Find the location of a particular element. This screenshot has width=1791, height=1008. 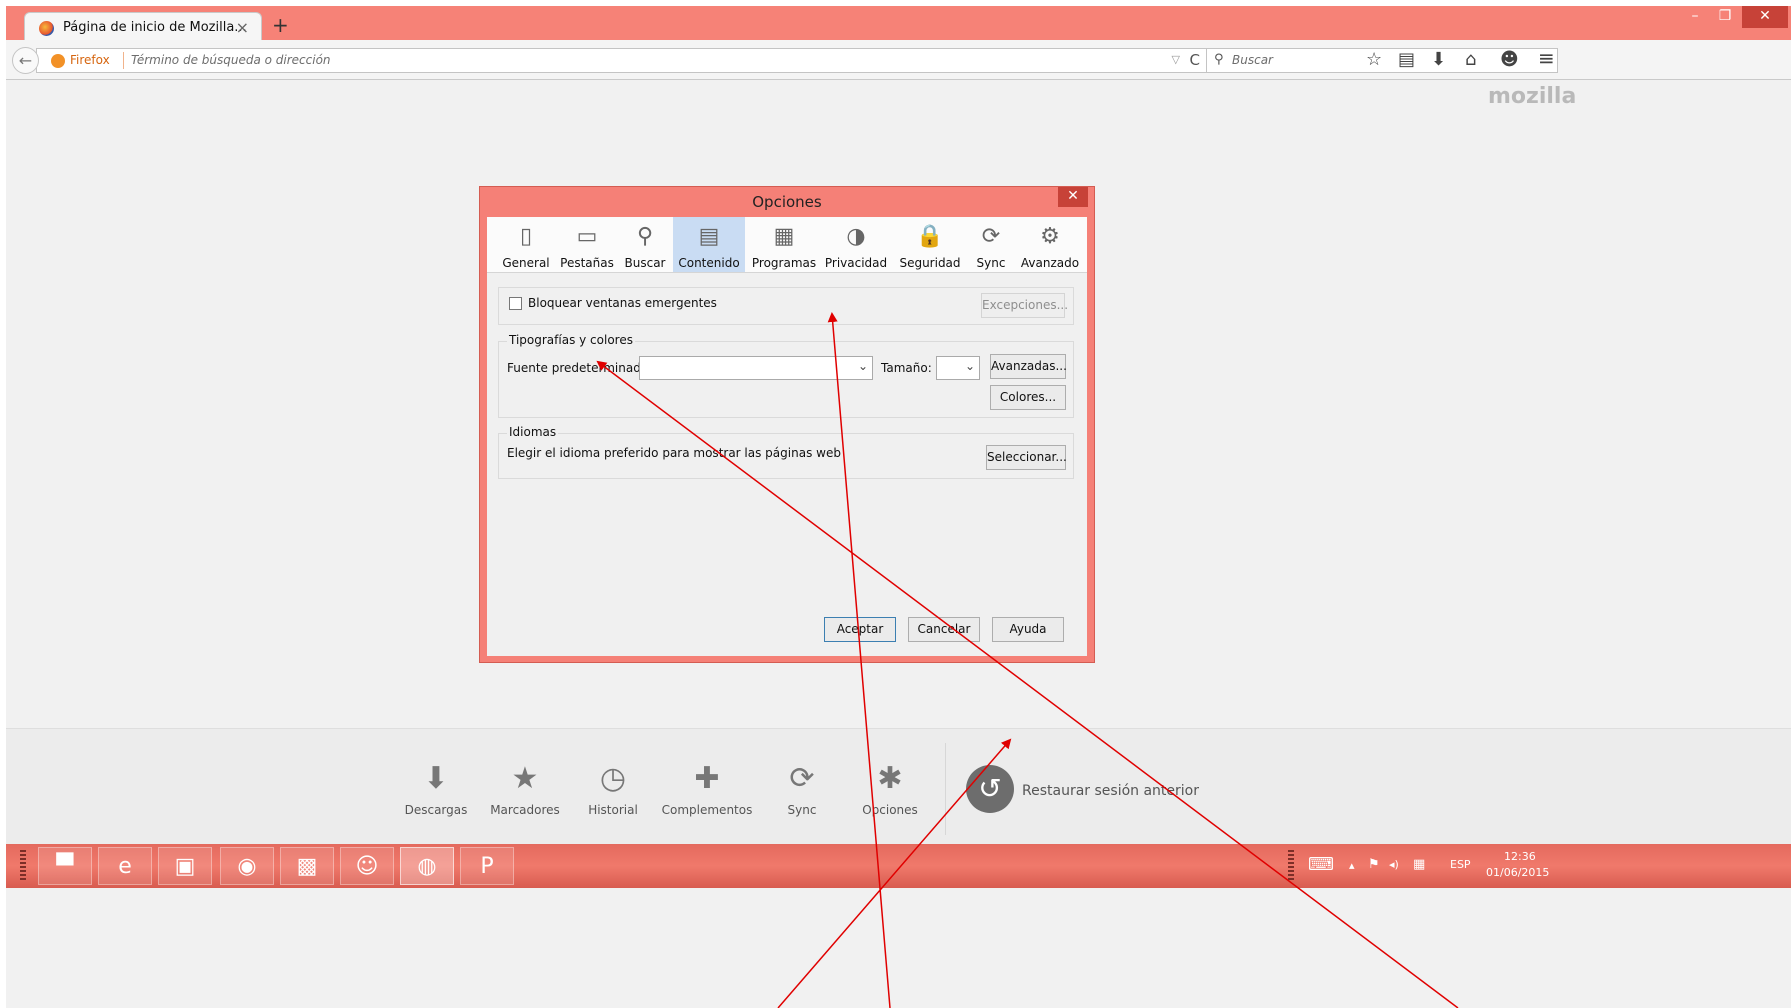

tab-label: Seguridad is located at coordinates (930, 263).